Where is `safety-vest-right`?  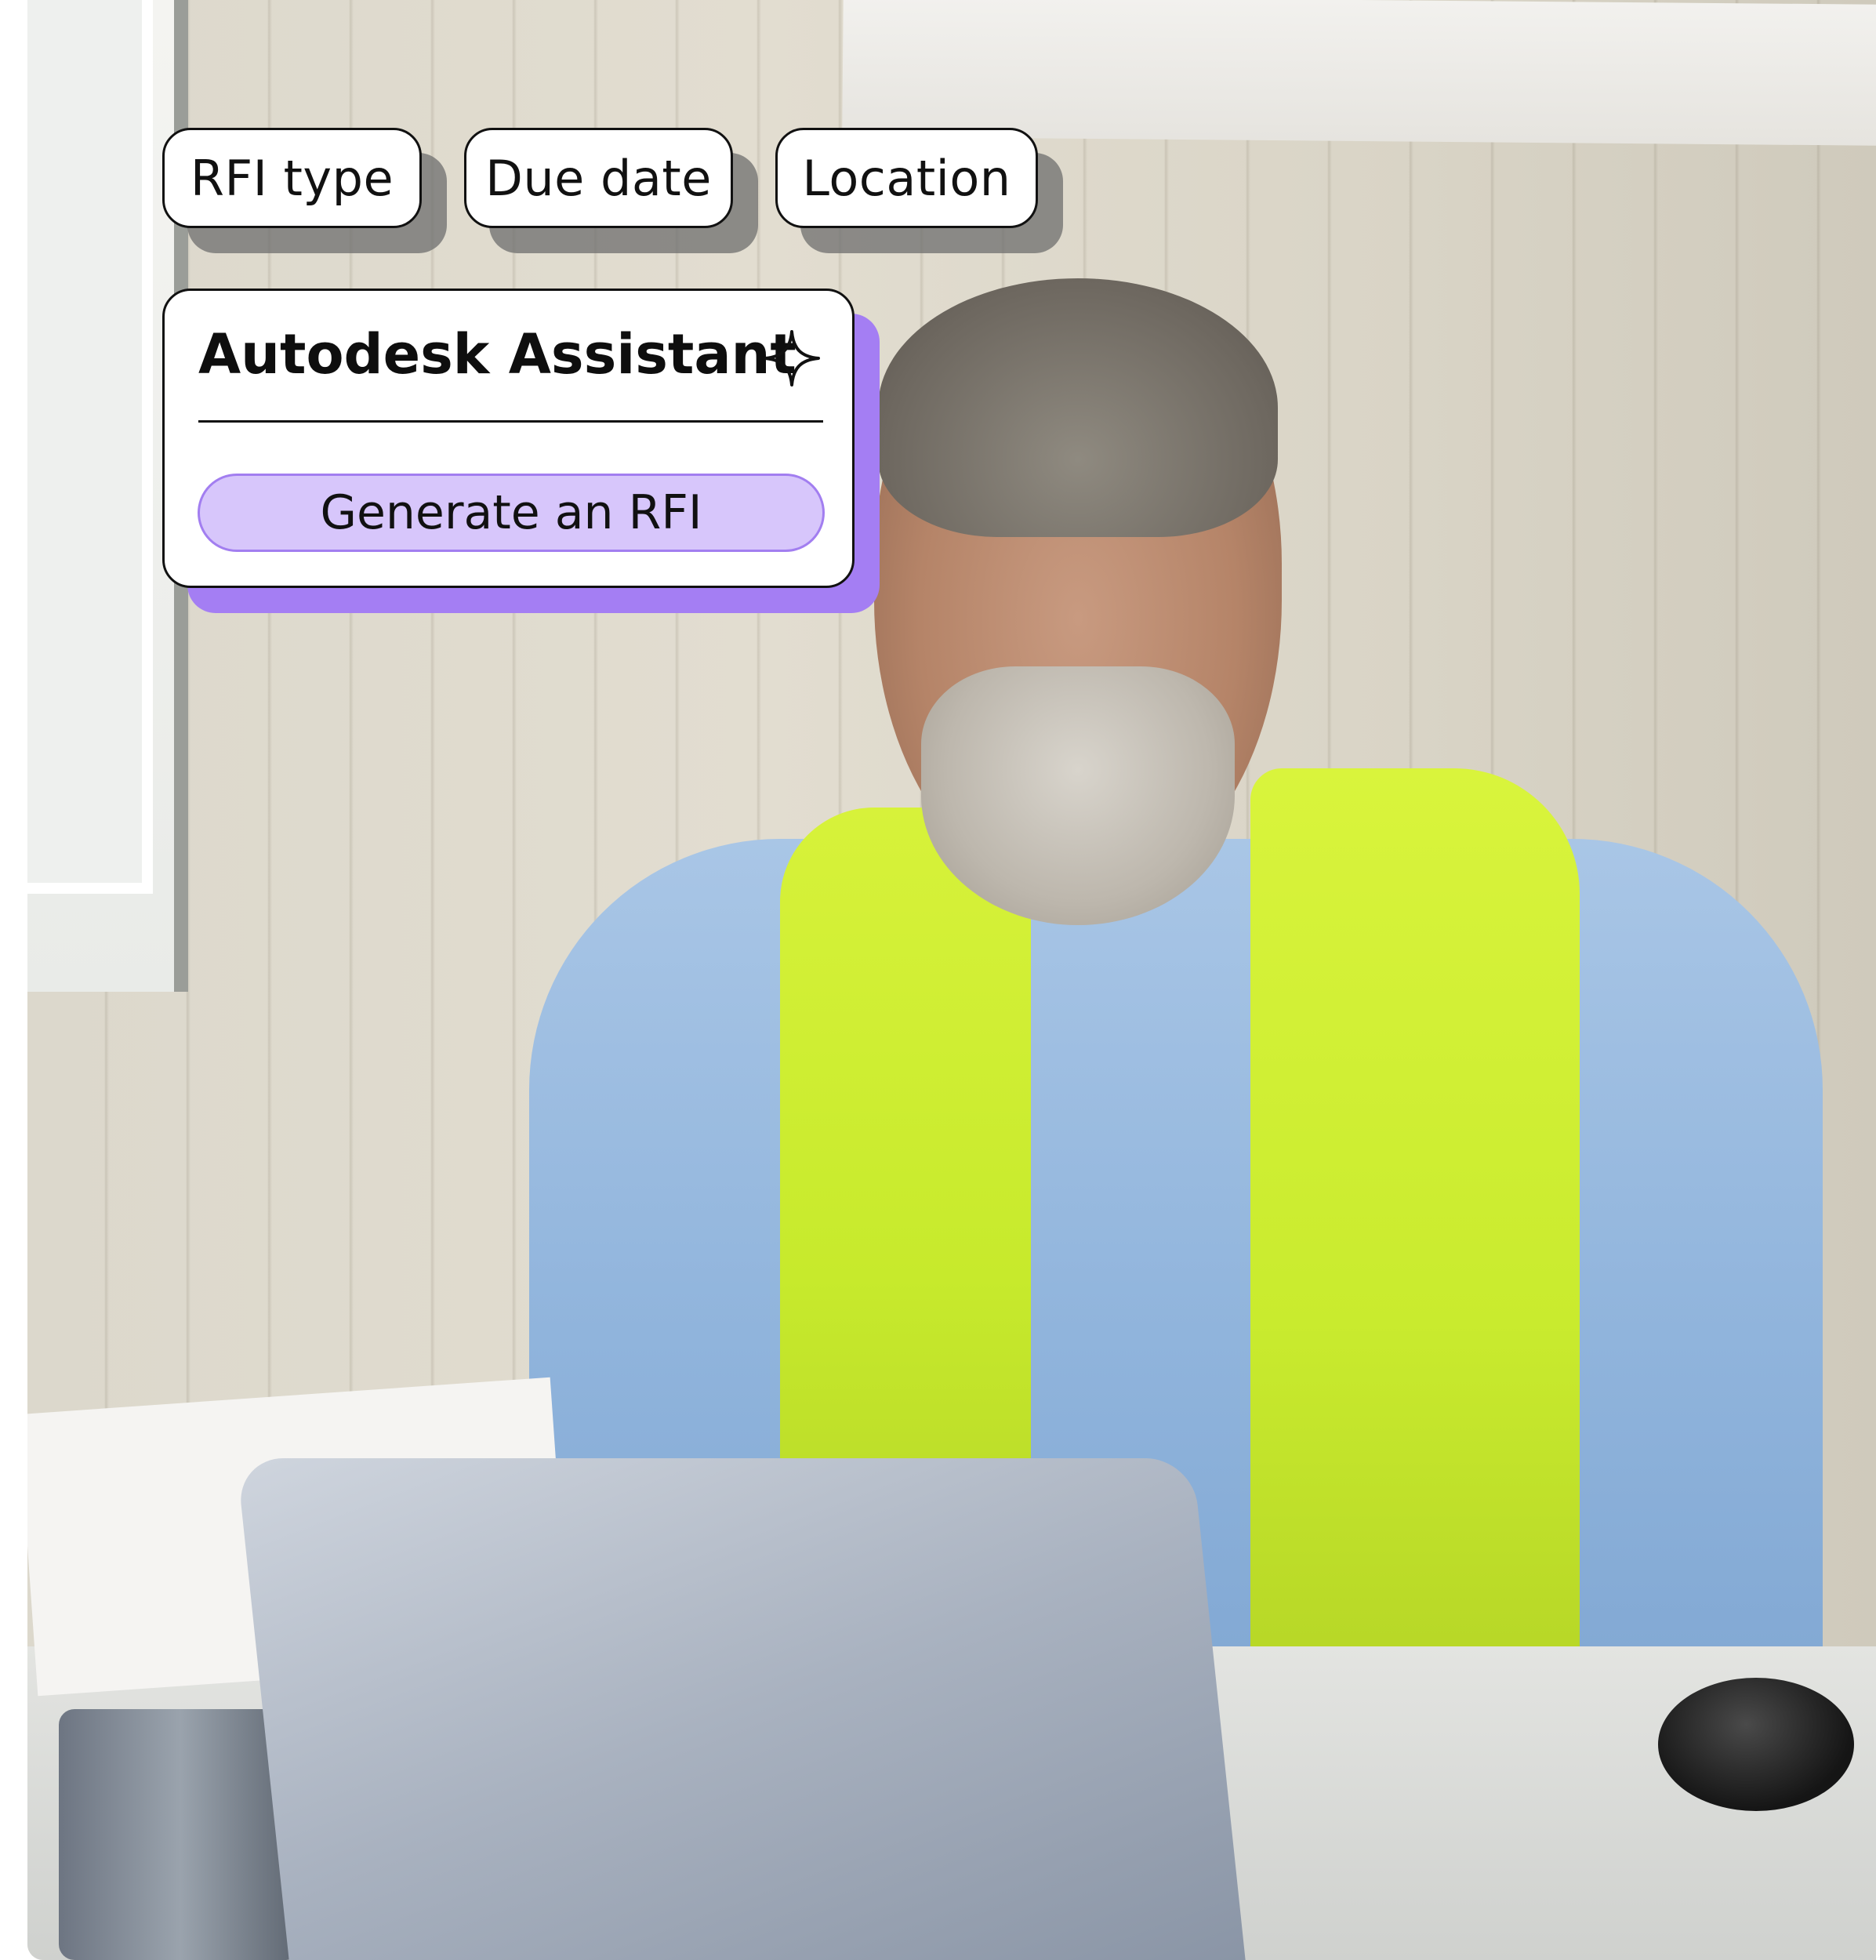 safety-vest-right is located at coordinates (1415, 1230).